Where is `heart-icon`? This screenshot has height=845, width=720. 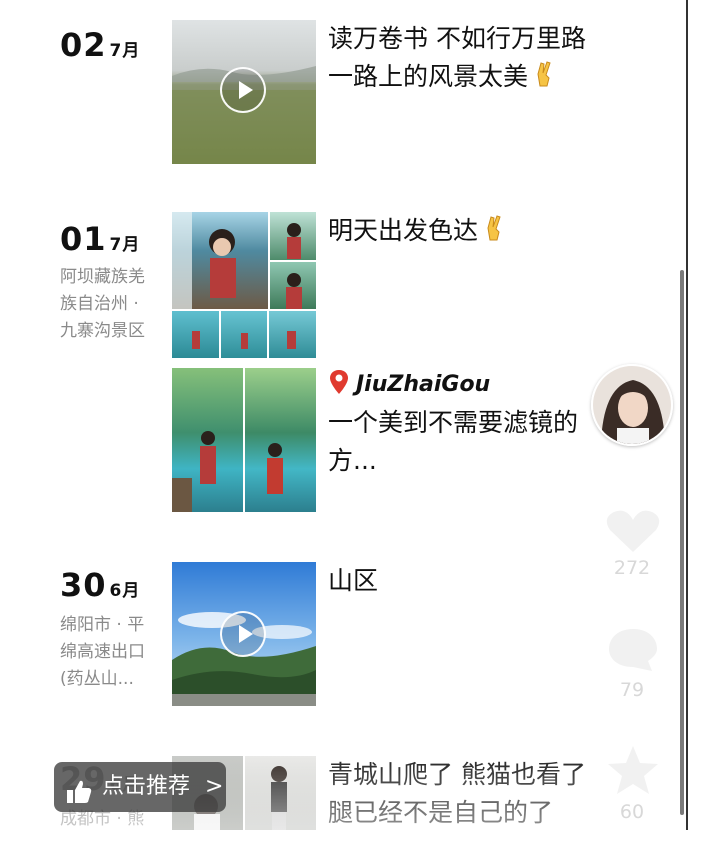 heart-icon is located at coordinates (633, 533).